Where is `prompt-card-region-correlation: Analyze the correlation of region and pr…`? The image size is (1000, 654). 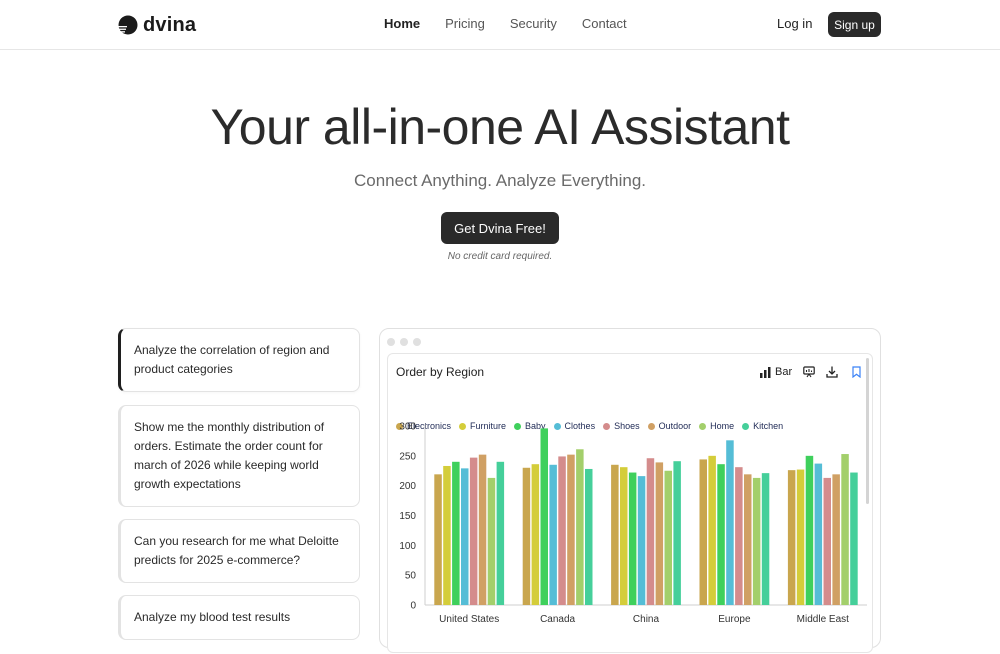 prompt-card-region-correlation: Analyze the correlation of region and pr… is located at coordinates (239, 360).